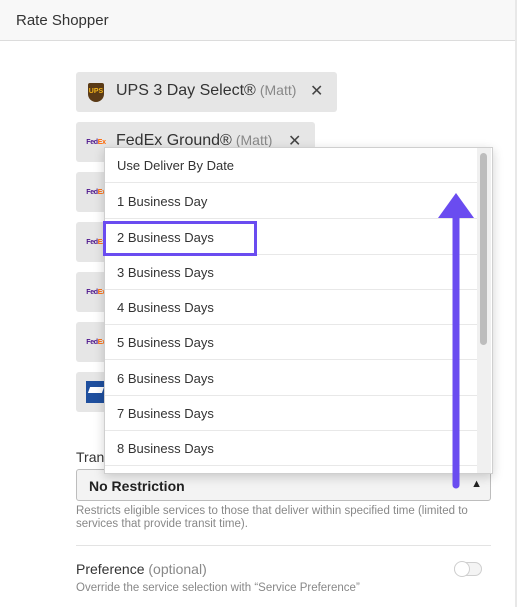 This screenshot has height=607, width=517. I want to click on preference-toggle, so click(468, 569).